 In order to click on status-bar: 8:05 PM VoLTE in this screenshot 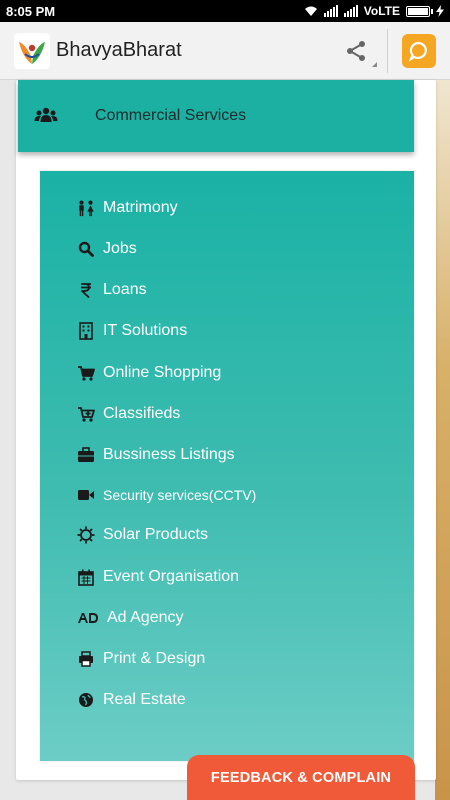, I will do `click(225, 11)`.